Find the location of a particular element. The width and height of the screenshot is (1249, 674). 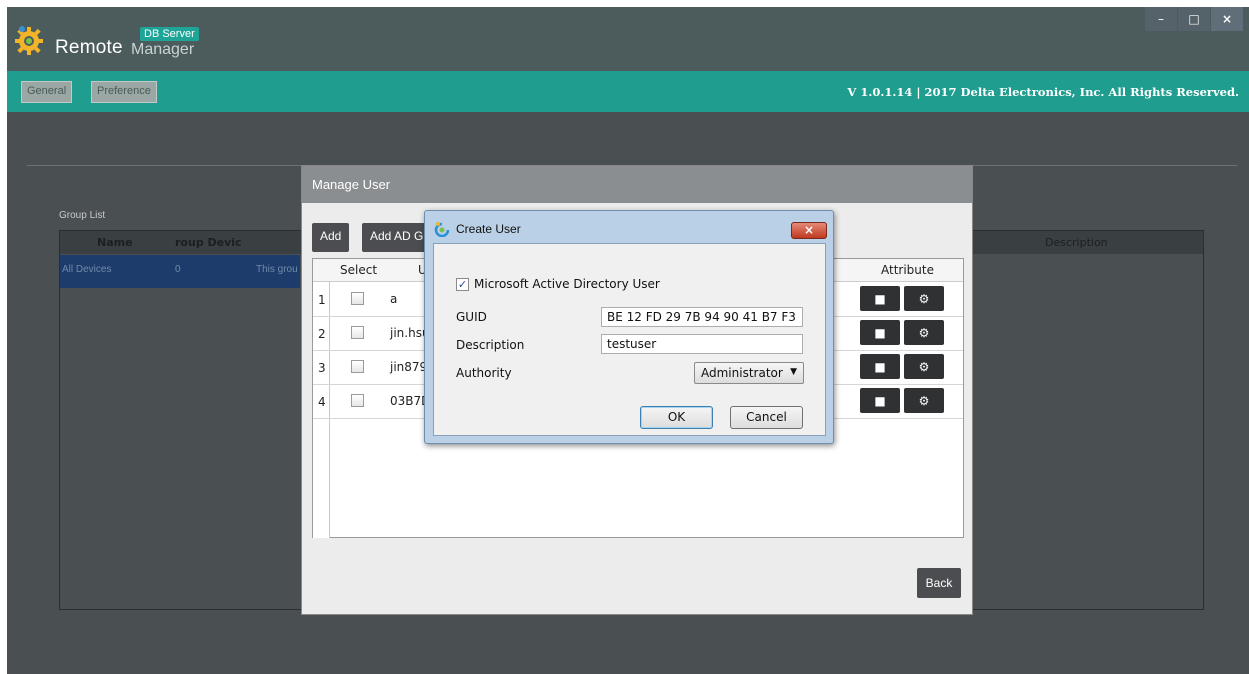

cancel-button: Cancel is located at coordinates (766, 417).